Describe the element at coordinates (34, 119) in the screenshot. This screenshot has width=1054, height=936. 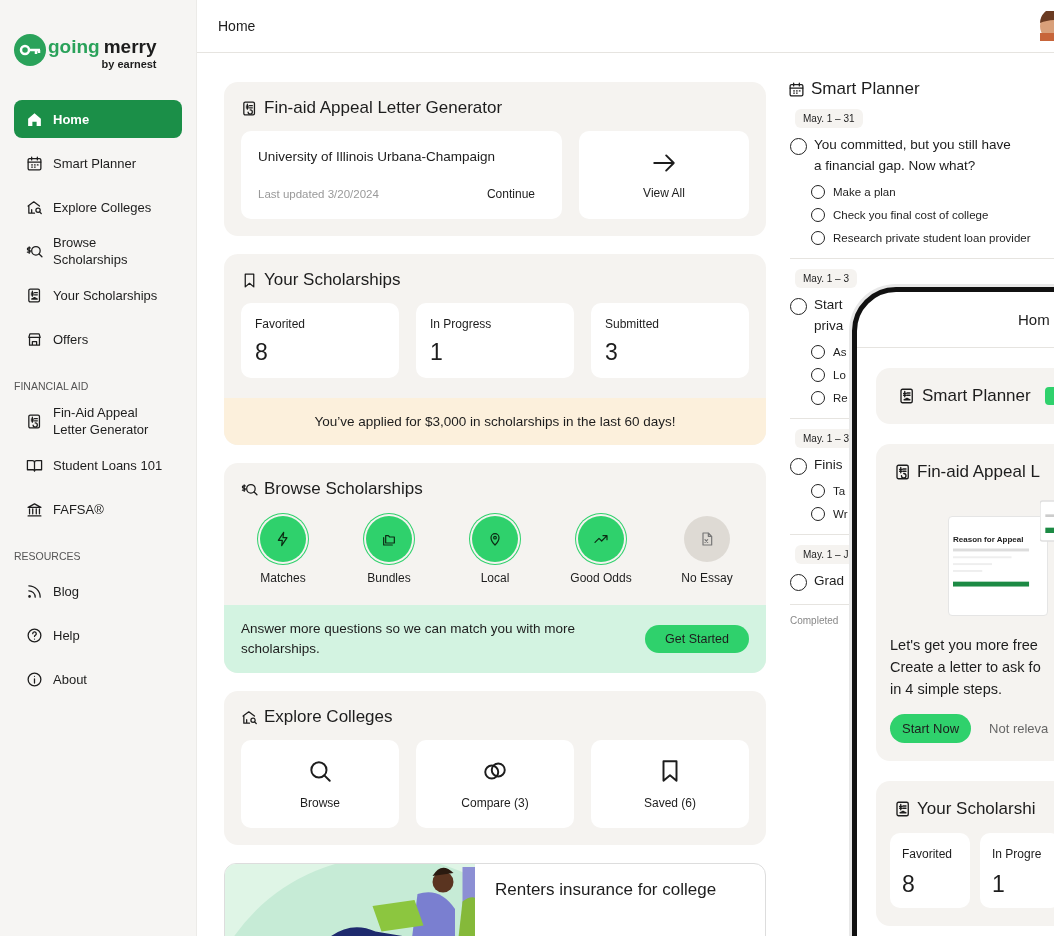
I see `home-icon` at that location.